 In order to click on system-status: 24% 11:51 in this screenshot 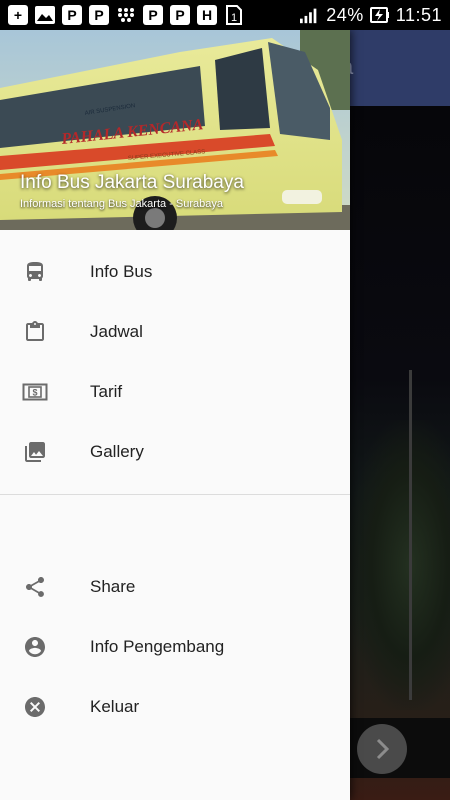, I will do `click(371, 15)`.